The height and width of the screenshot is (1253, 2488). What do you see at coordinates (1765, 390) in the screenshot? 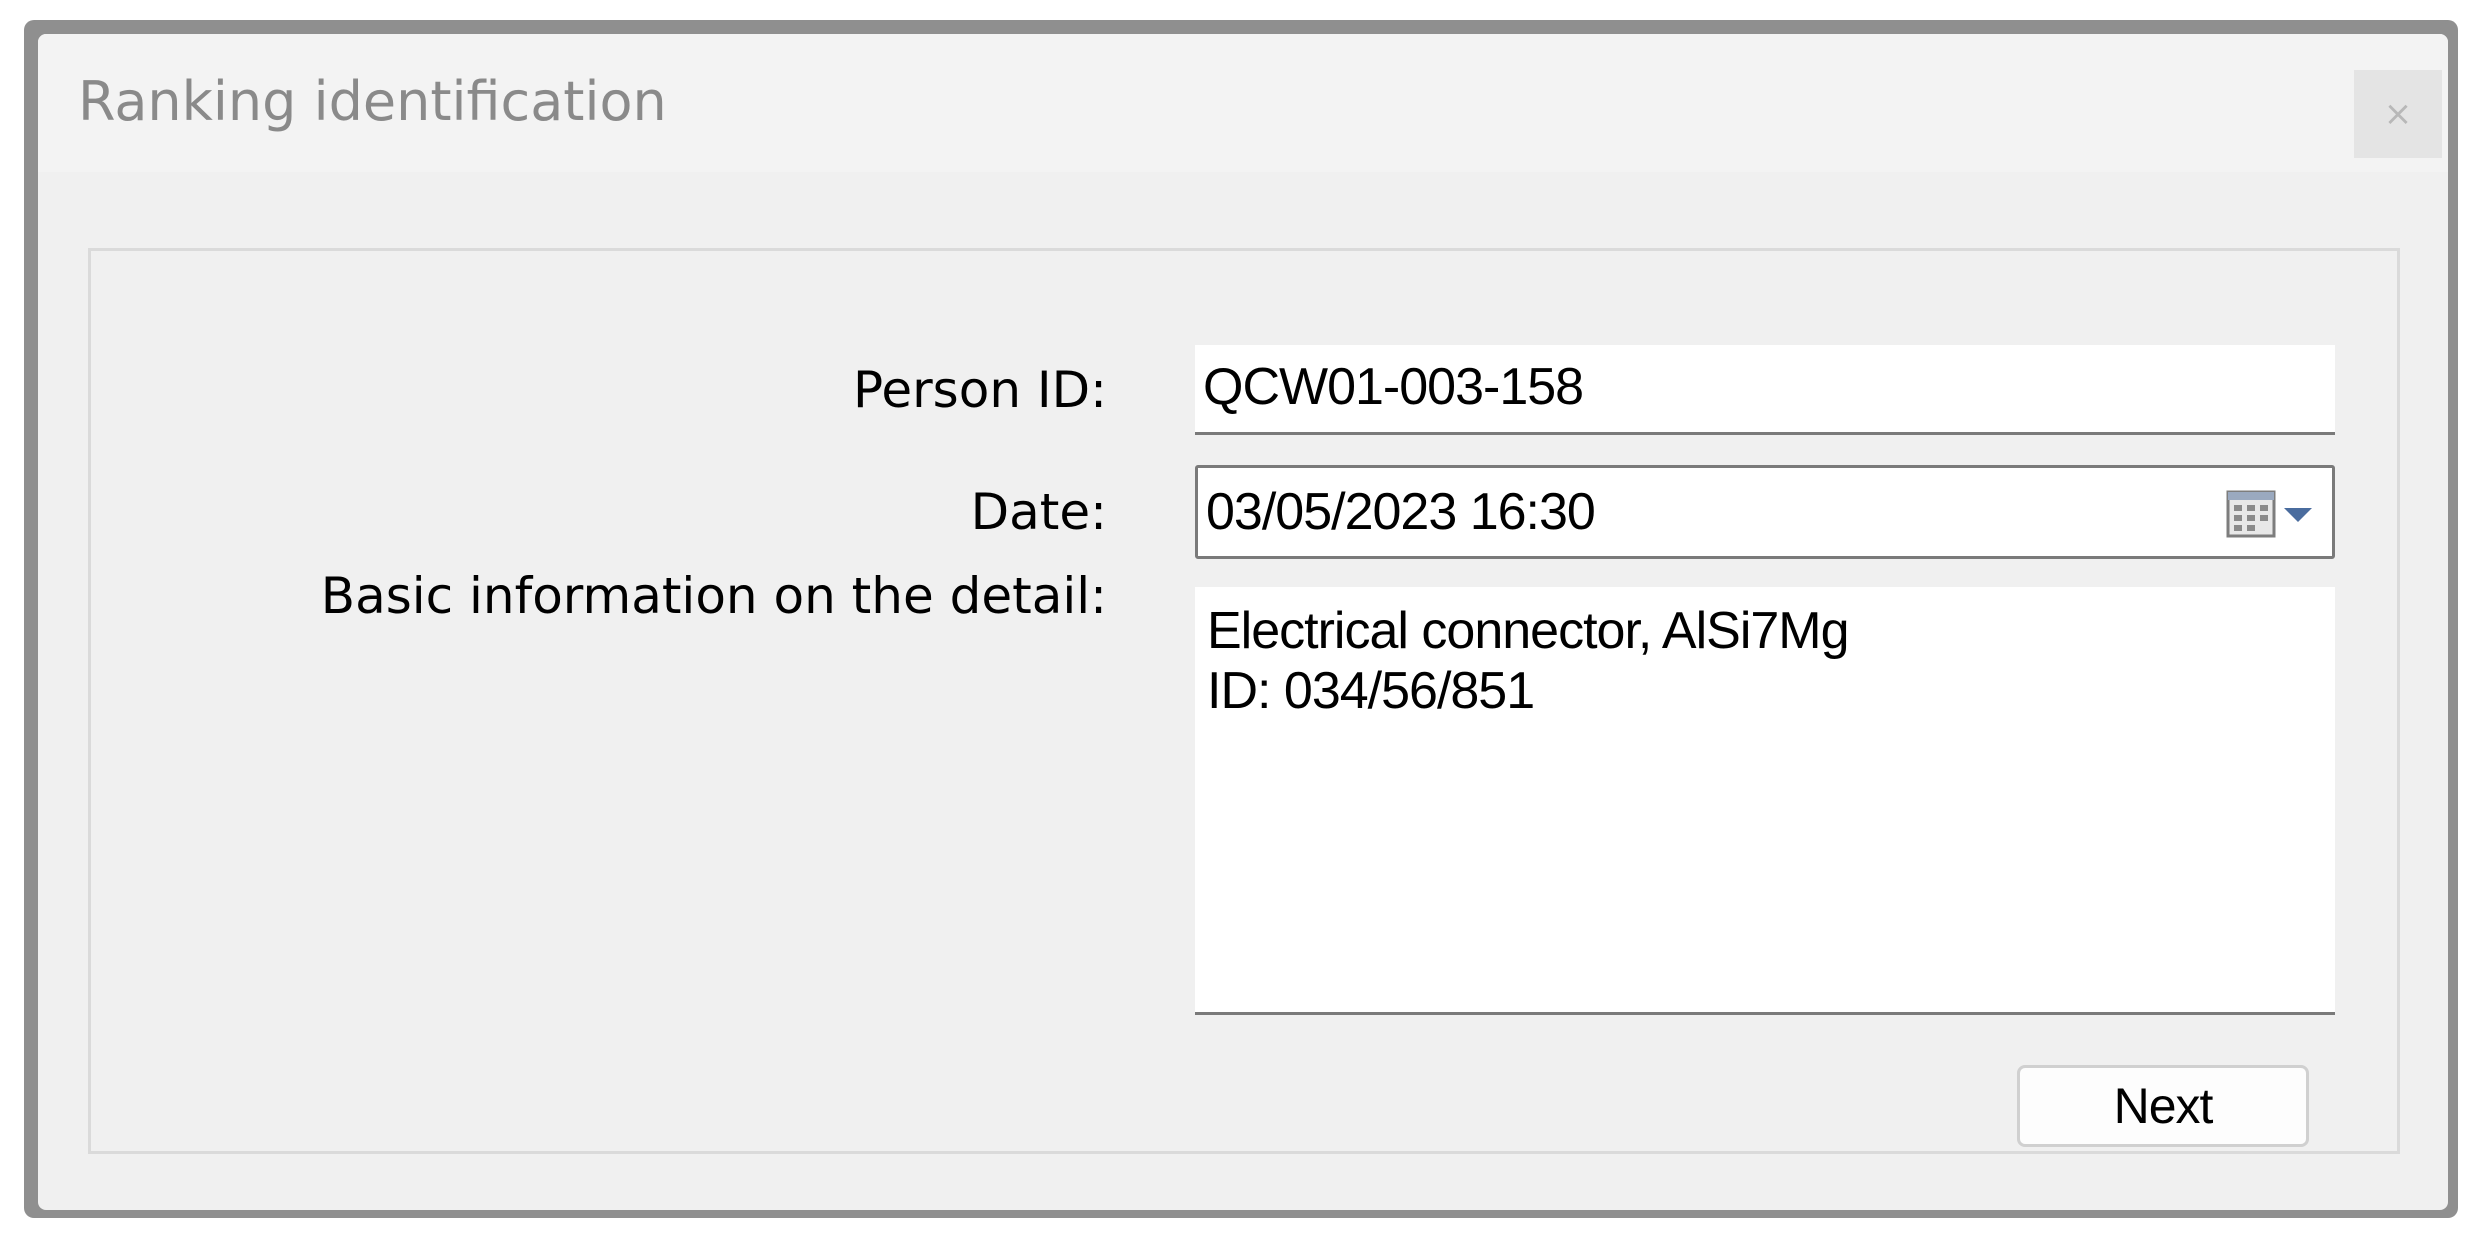
I see `person-id-input: QCW01-003-158` at bounding box center [1765, 390].